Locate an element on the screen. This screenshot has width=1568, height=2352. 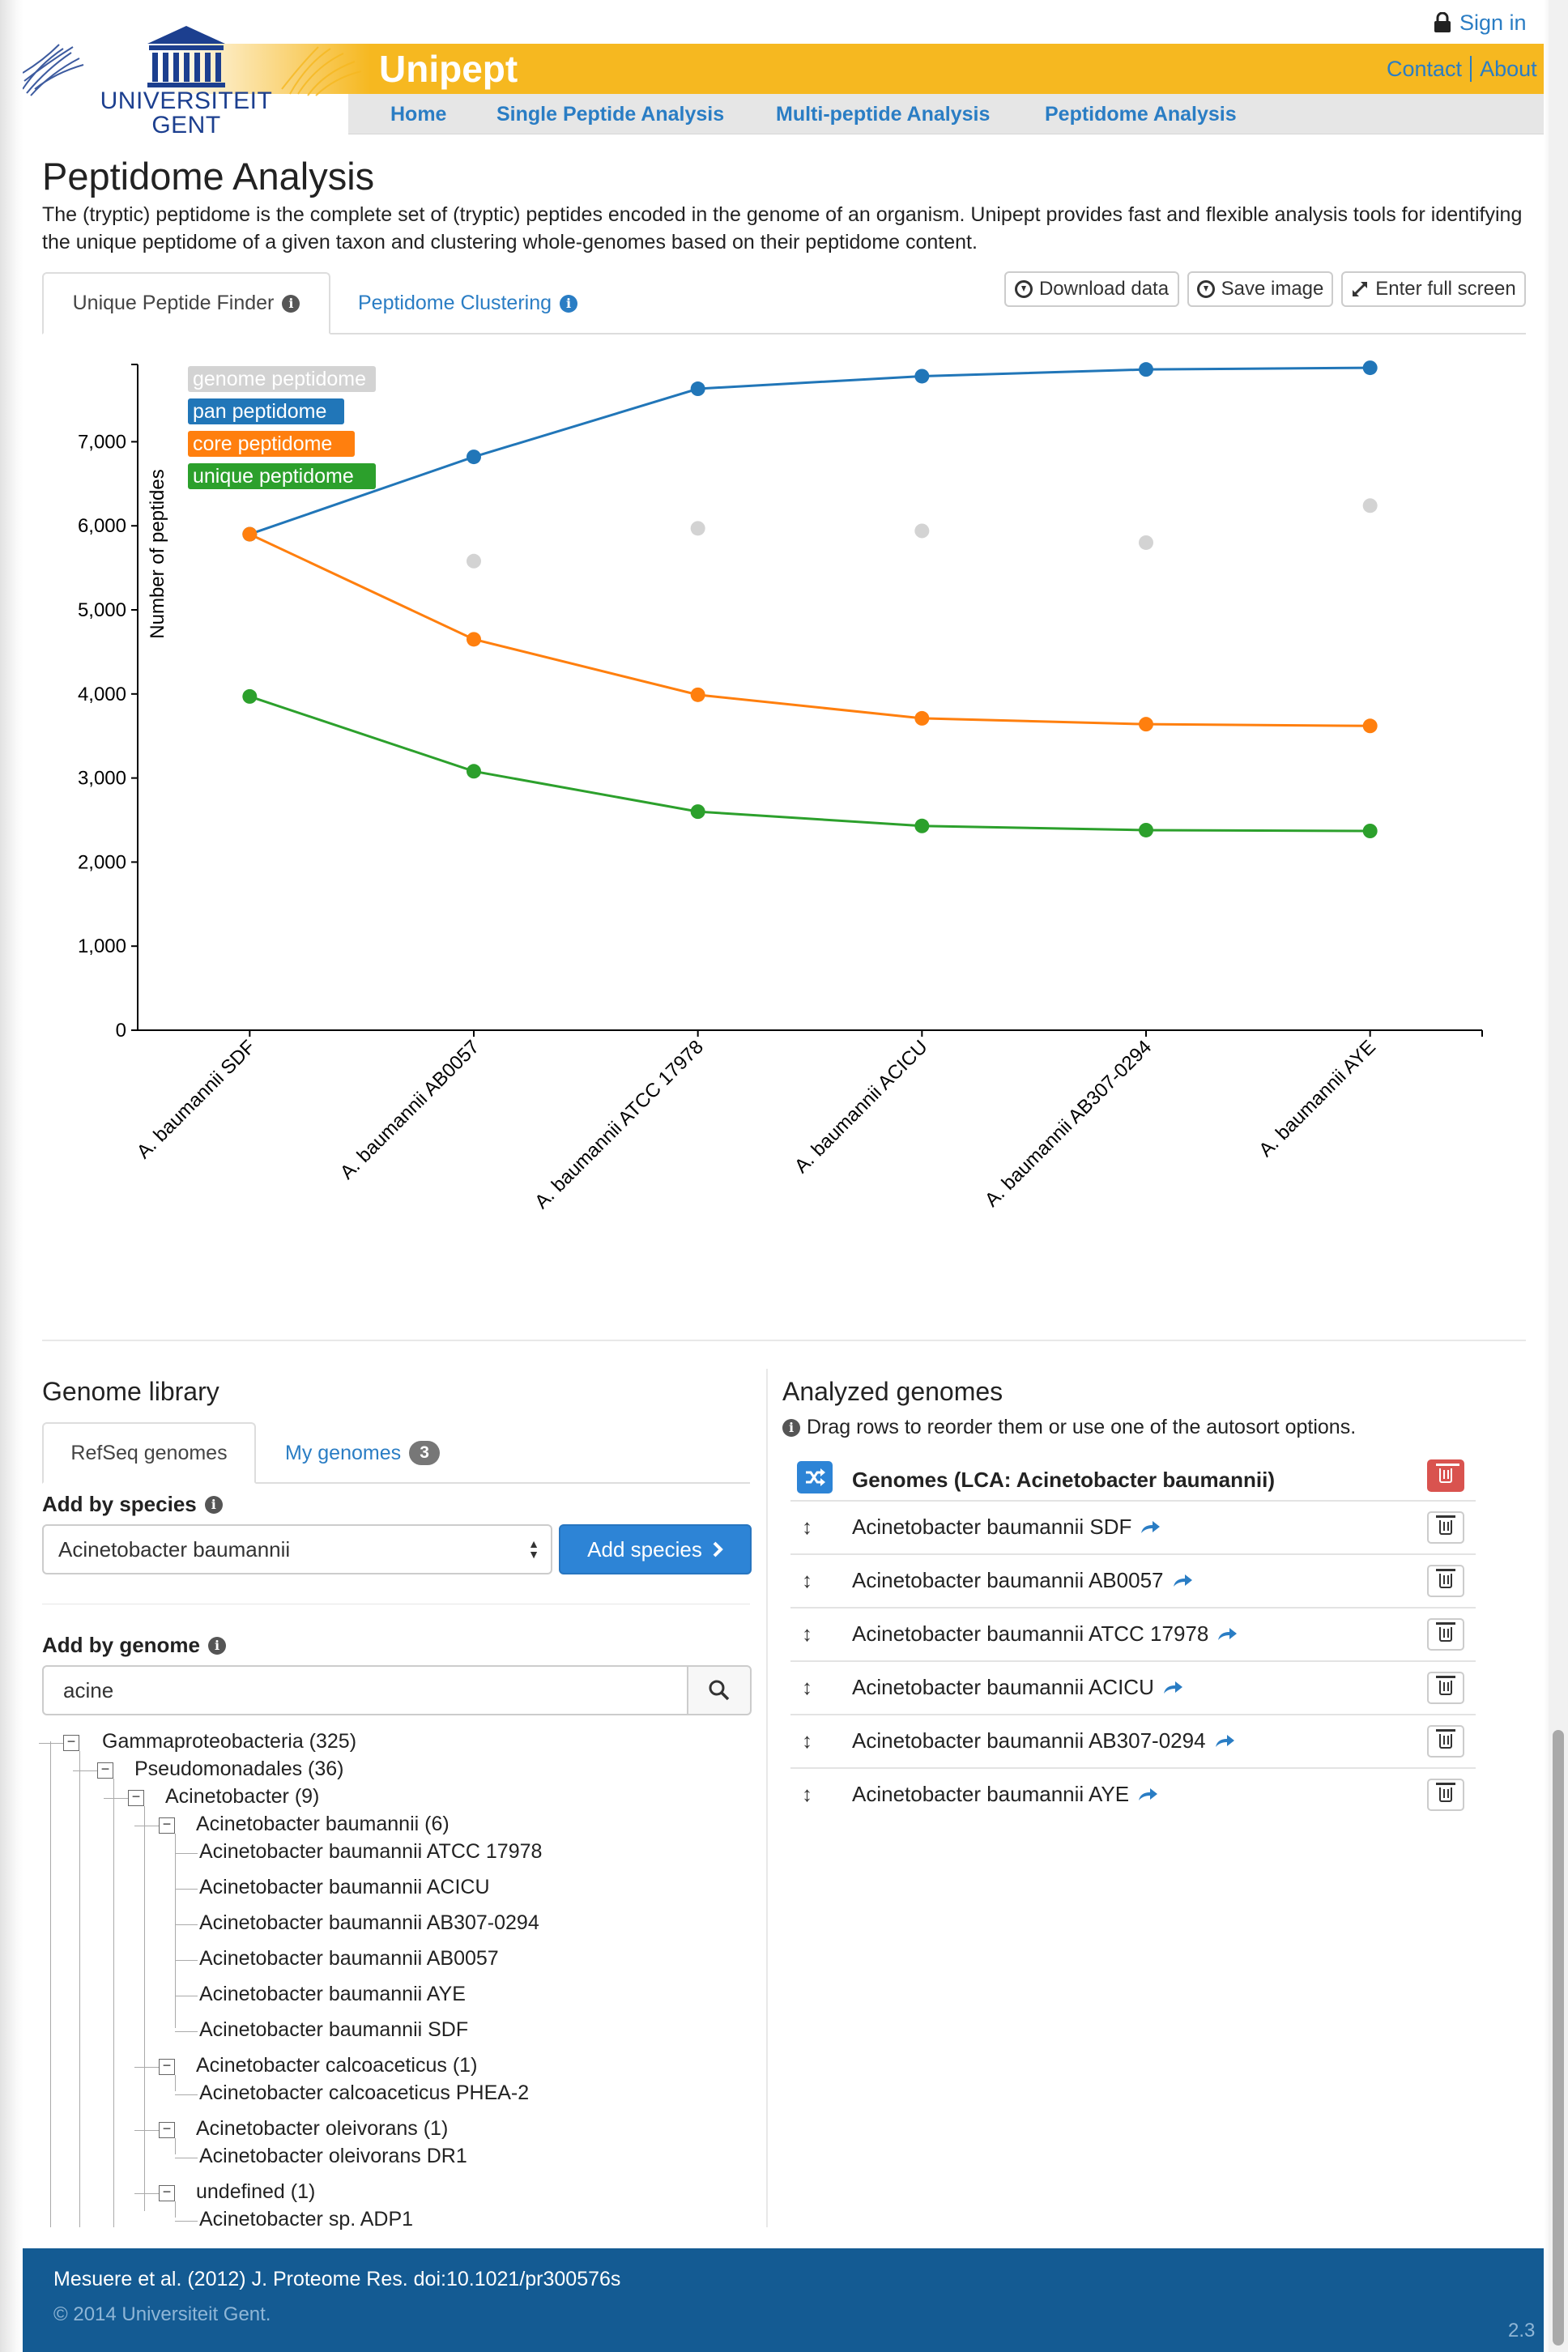
about-link: About is located at coordinates (1508, 69).